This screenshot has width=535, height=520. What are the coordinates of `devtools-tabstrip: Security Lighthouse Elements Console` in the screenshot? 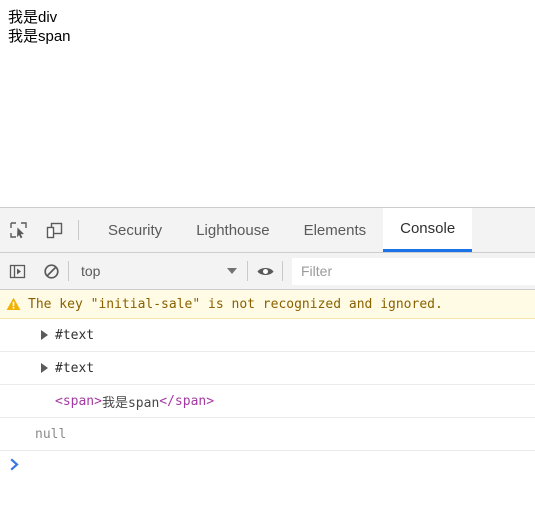 It's located at (267, 230).